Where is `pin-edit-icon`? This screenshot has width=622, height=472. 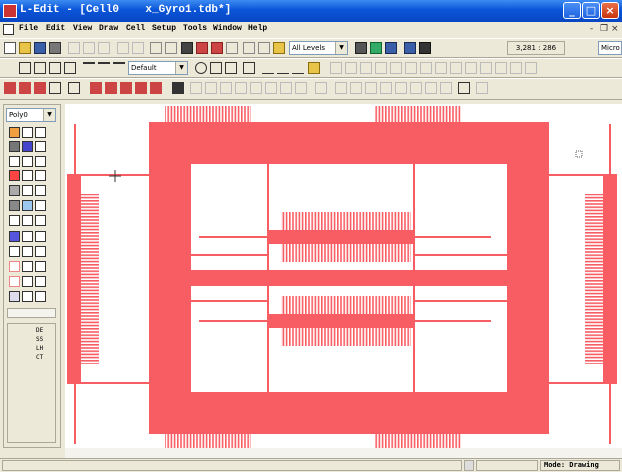 pin-edit-icon is located at coordinates (141, 88).